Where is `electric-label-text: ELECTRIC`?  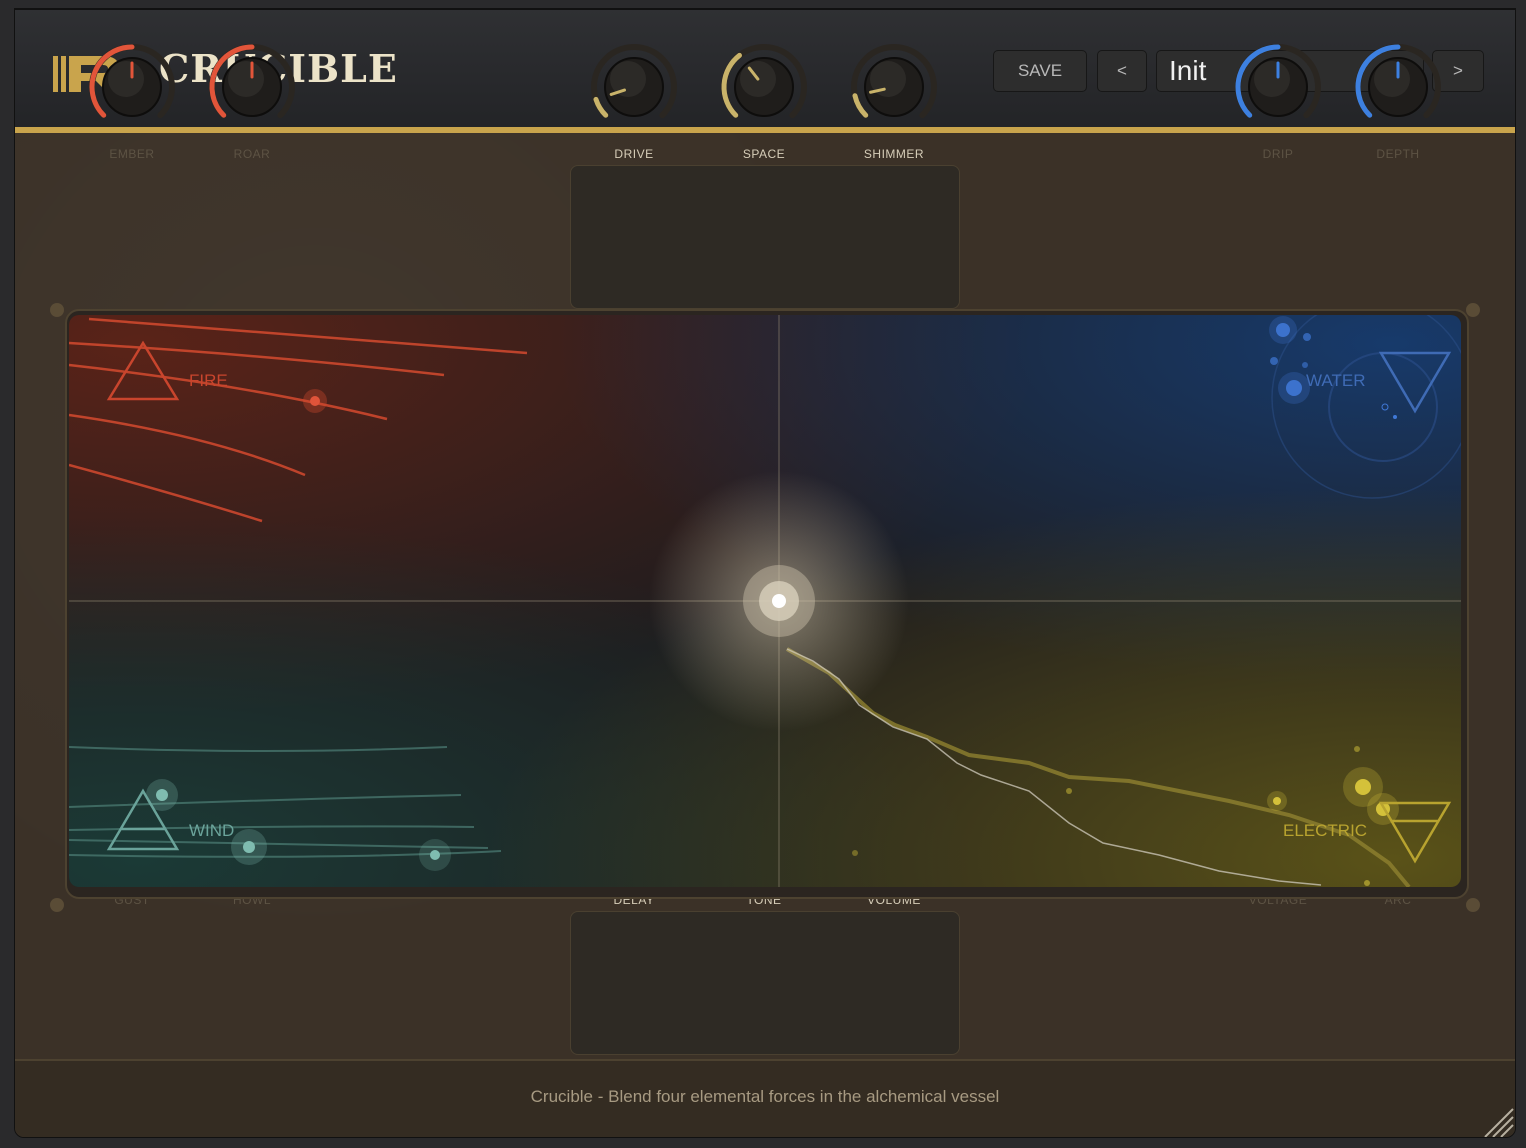
electric-label-text: ELECTRIC is located at coordinates (1325, 830).